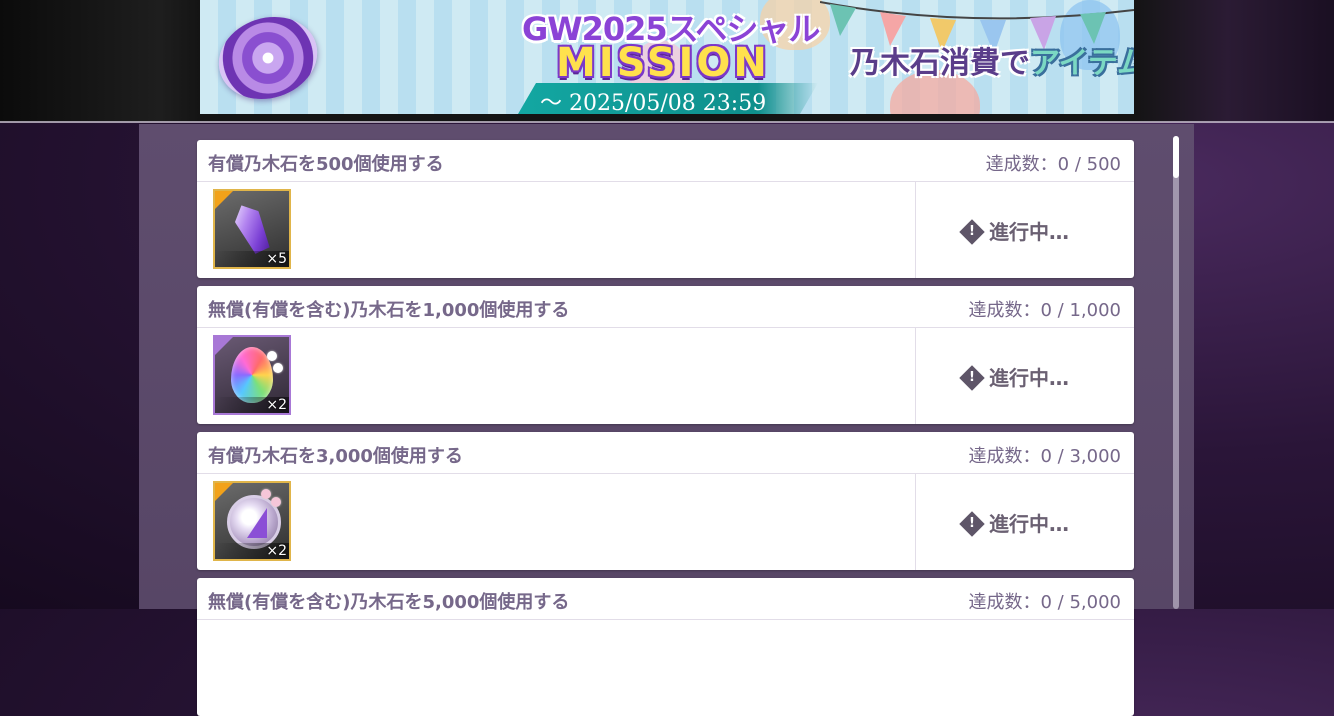 This screenshot has height=716, width=1334. I want to click on banner-subtitle-part2: アイテムを入手！, so click(1082, 63).